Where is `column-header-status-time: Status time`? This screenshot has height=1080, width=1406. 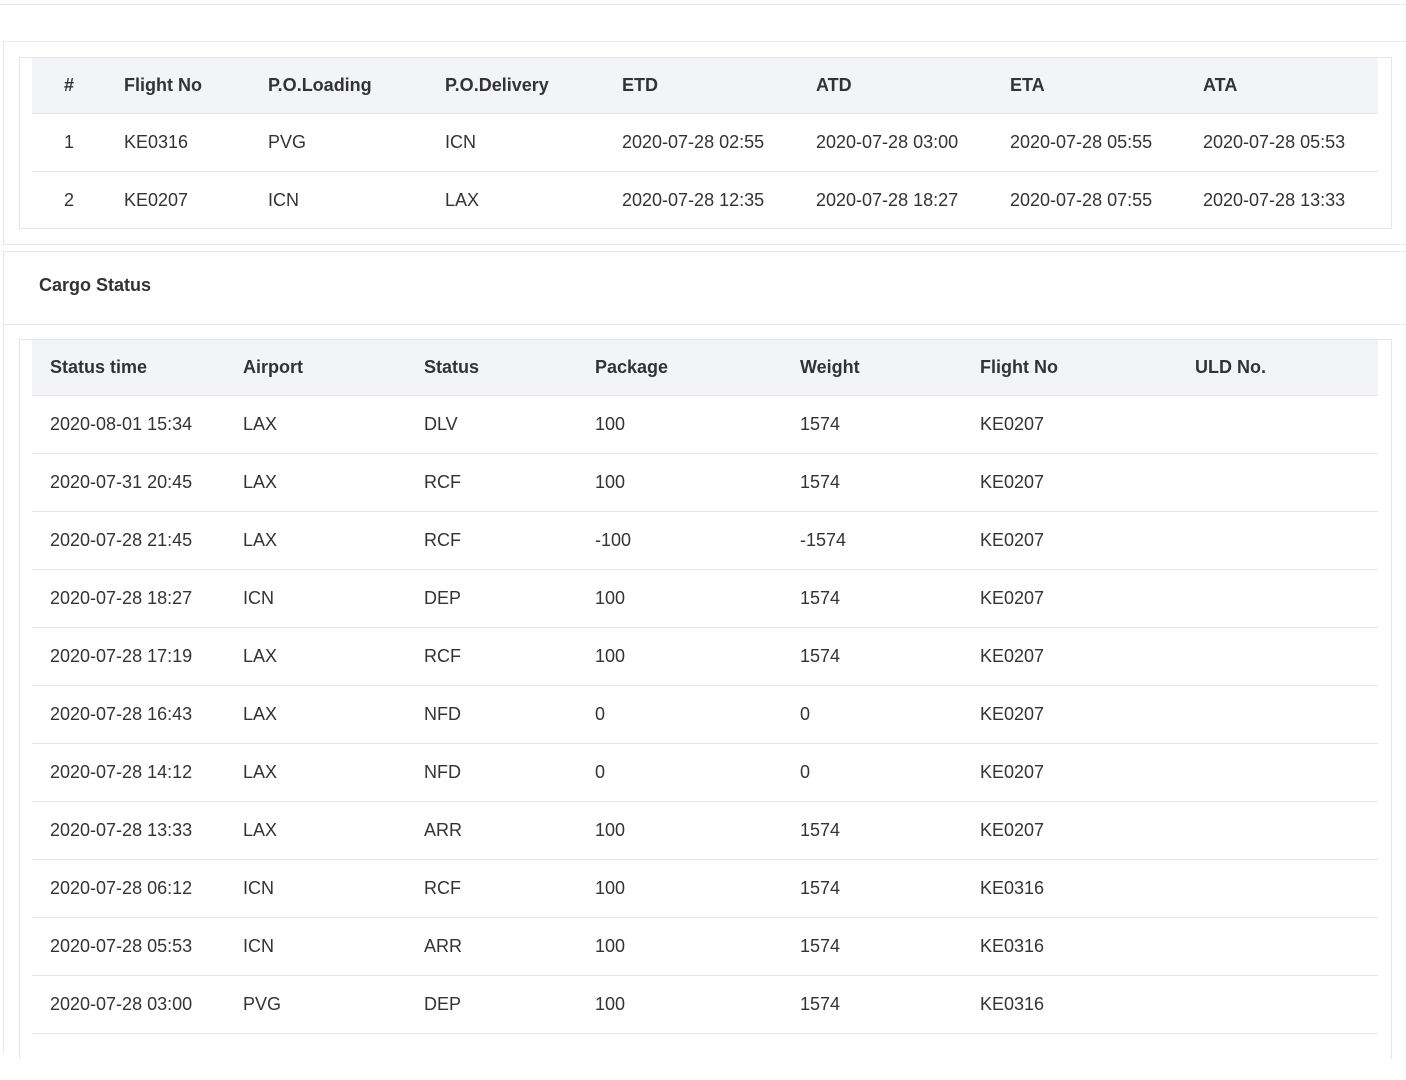
column-header-status-time: Status time is located at coordinates (137, 368).